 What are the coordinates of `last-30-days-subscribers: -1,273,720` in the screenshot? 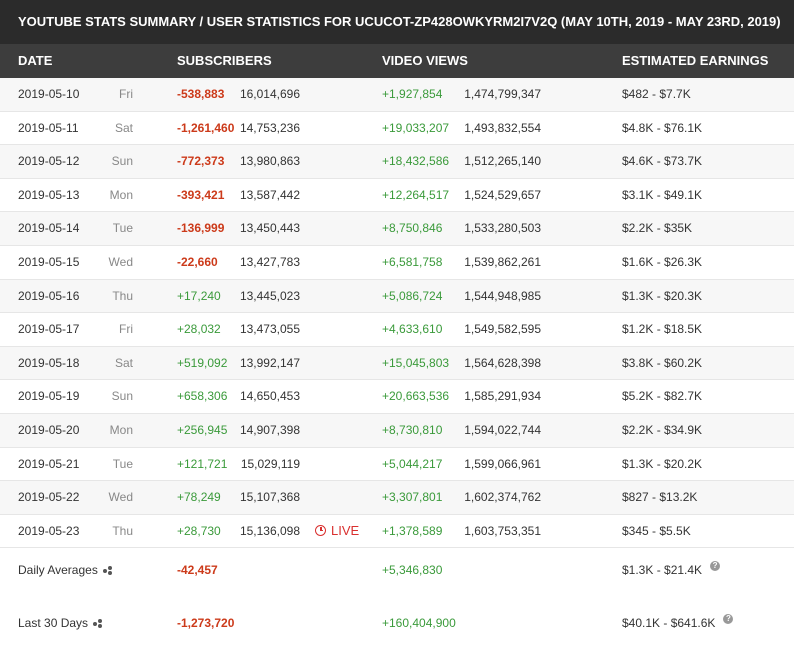 It's located at (206, 623).